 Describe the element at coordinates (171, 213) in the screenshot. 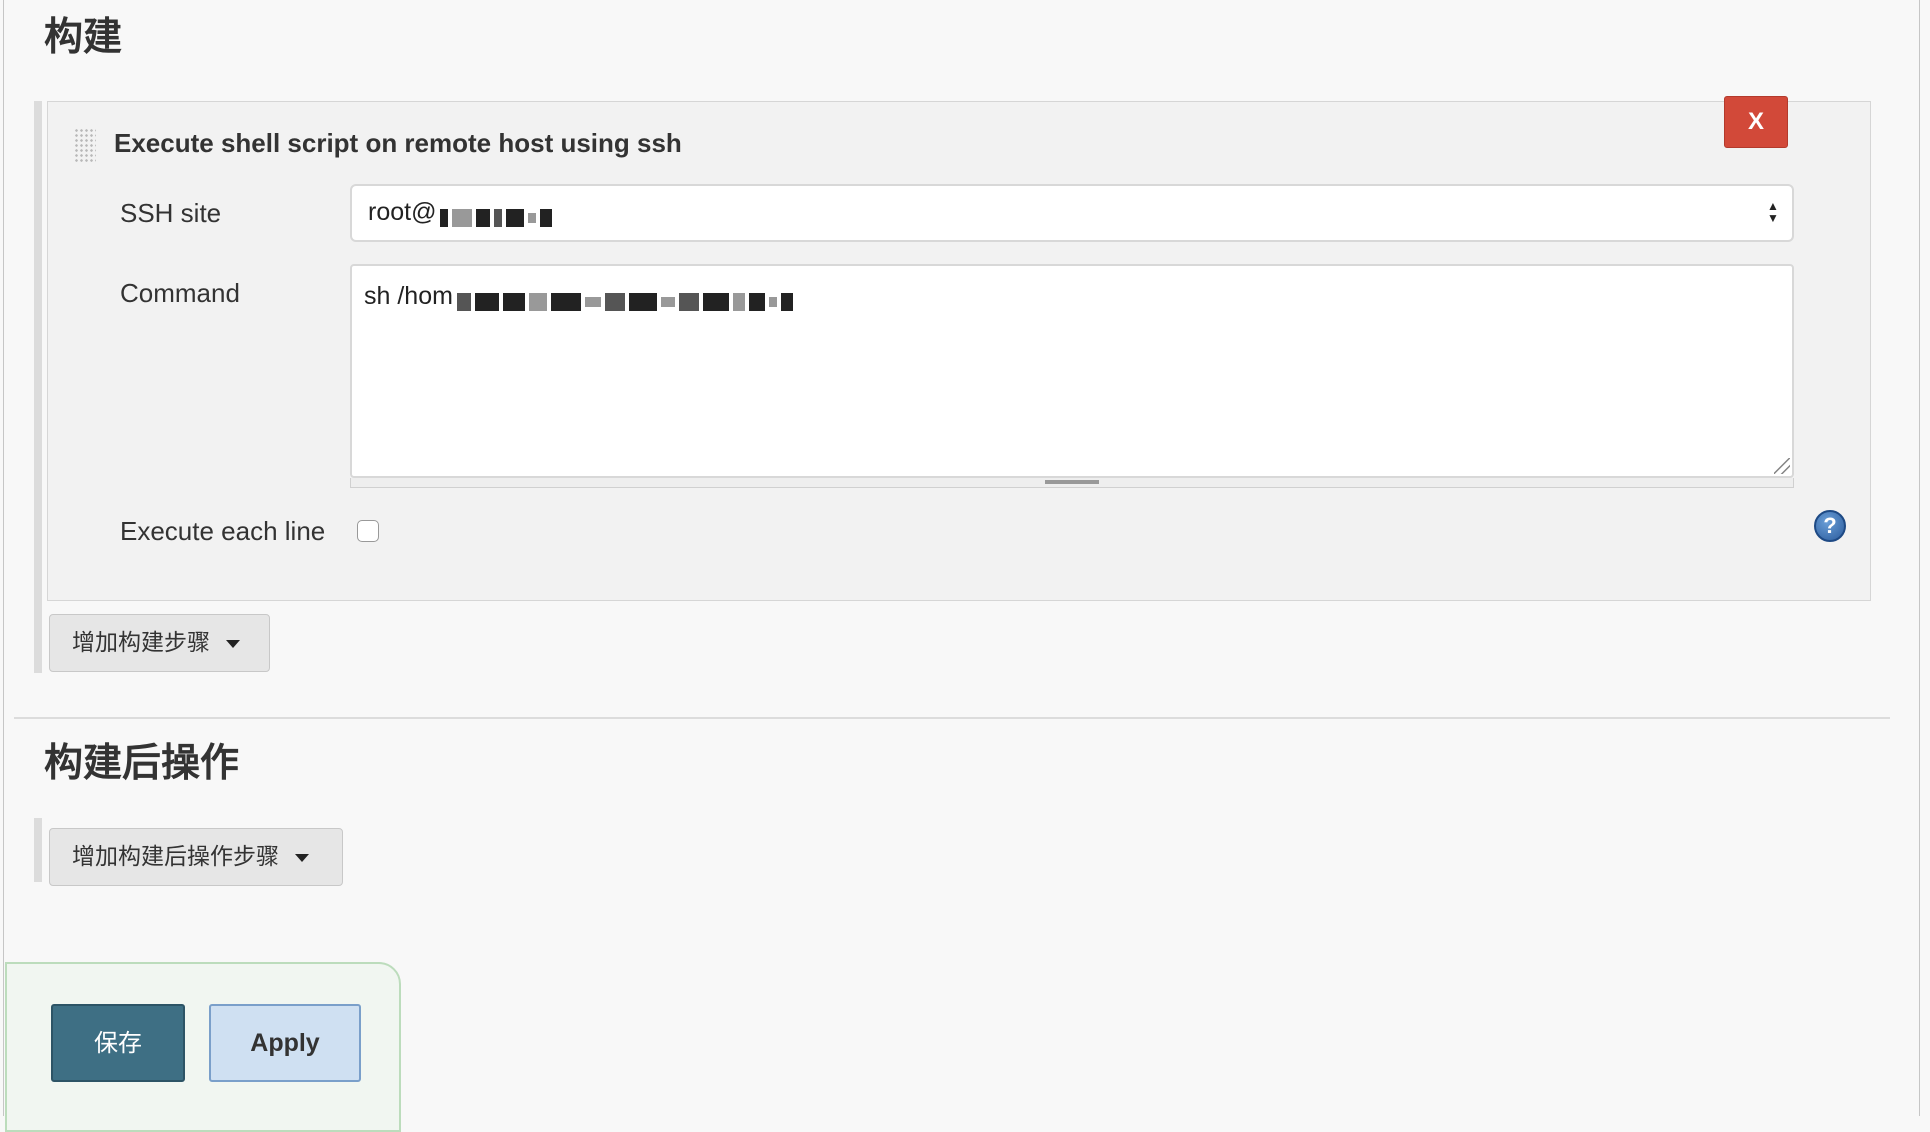

I see `ssh-site-label: SSH site` at that location.